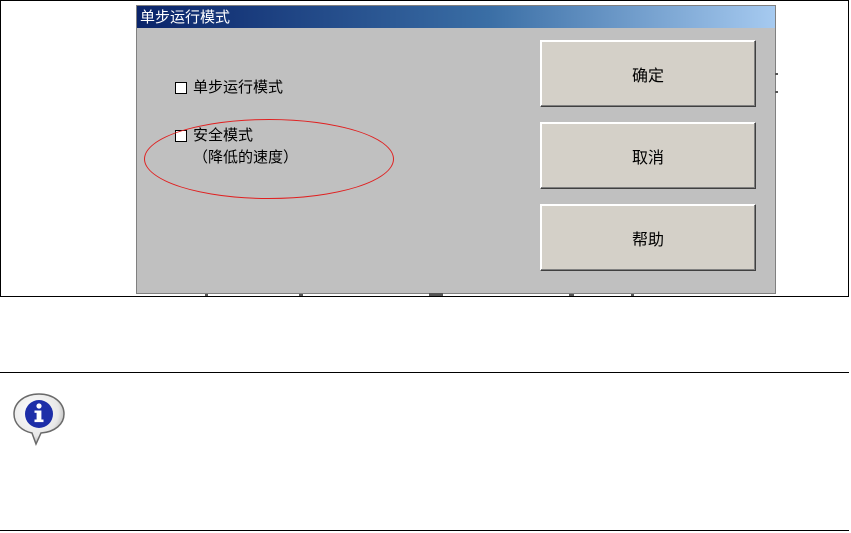 The width and height of the screenshot is (851, 533). I want to click on ok-button-label: 确定, so click(647, 75).